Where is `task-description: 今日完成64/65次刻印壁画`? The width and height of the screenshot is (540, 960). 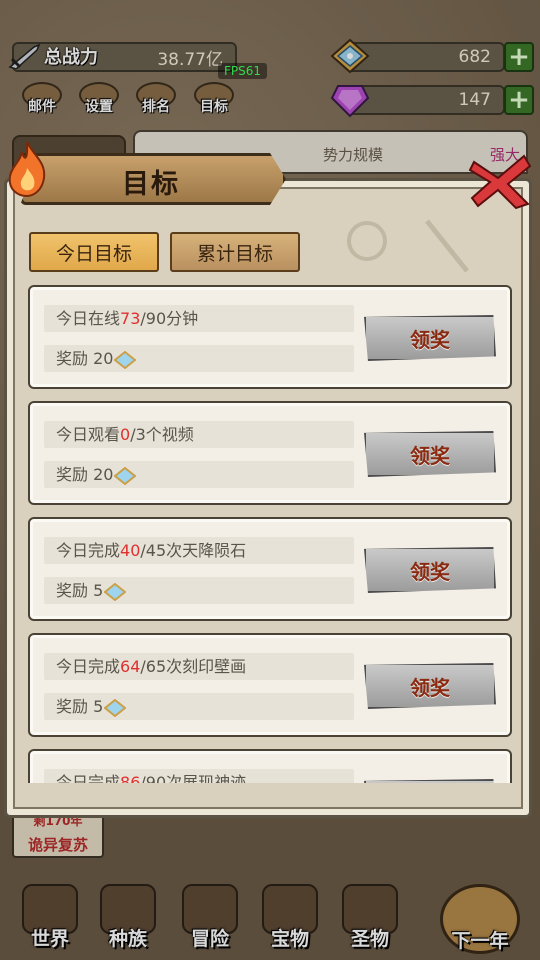
task-description: 今日完成64/65次刻印壁画 is located at coordinates (199, 666).